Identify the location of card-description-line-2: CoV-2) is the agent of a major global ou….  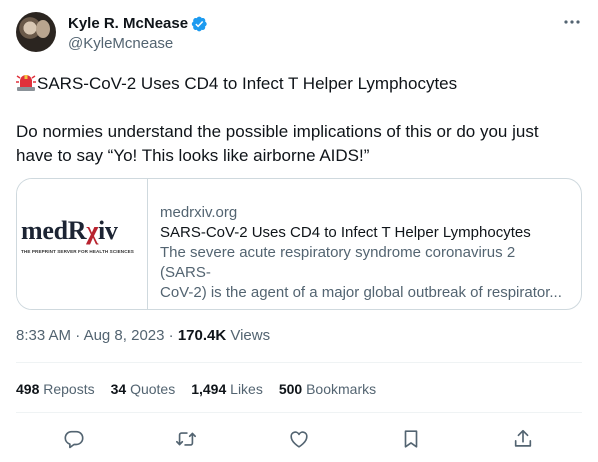
(361, 292).